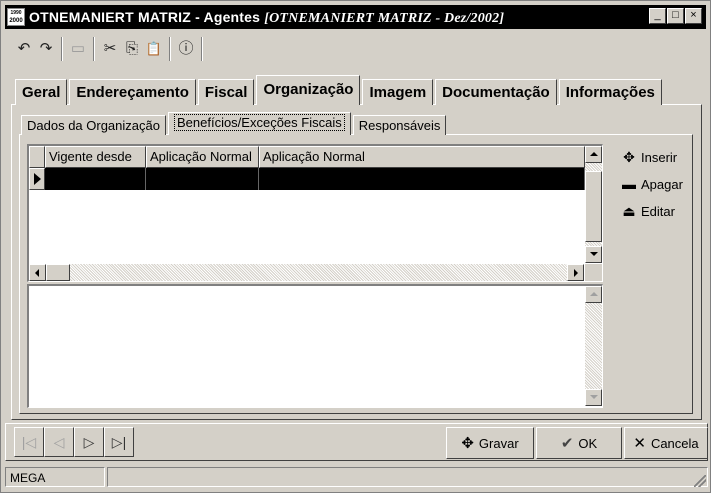 The width and height of the screenshot is (711, 493). I want to click on grid-horizontal-scrollbar, so click(306, 272).